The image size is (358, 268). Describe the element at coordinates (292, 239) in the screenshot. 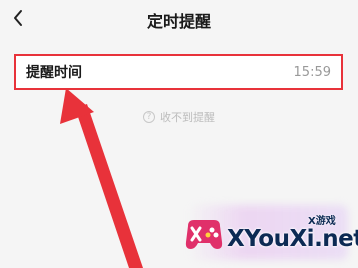

I see `watermark-site-name: XYouXi.net` at that location.